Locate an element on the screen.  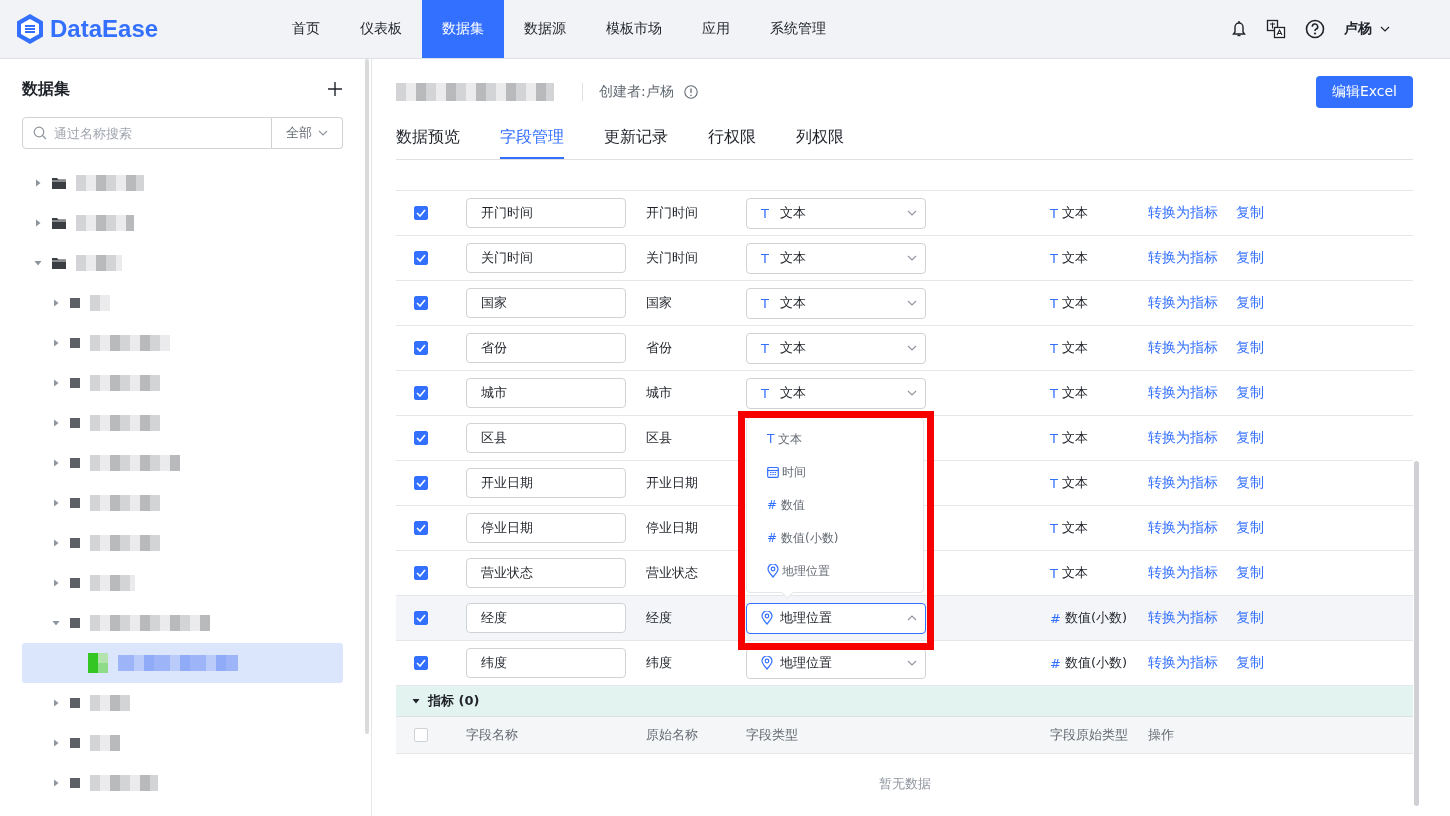
nav-tab: 数据集 is located at coordinates (463, 29).